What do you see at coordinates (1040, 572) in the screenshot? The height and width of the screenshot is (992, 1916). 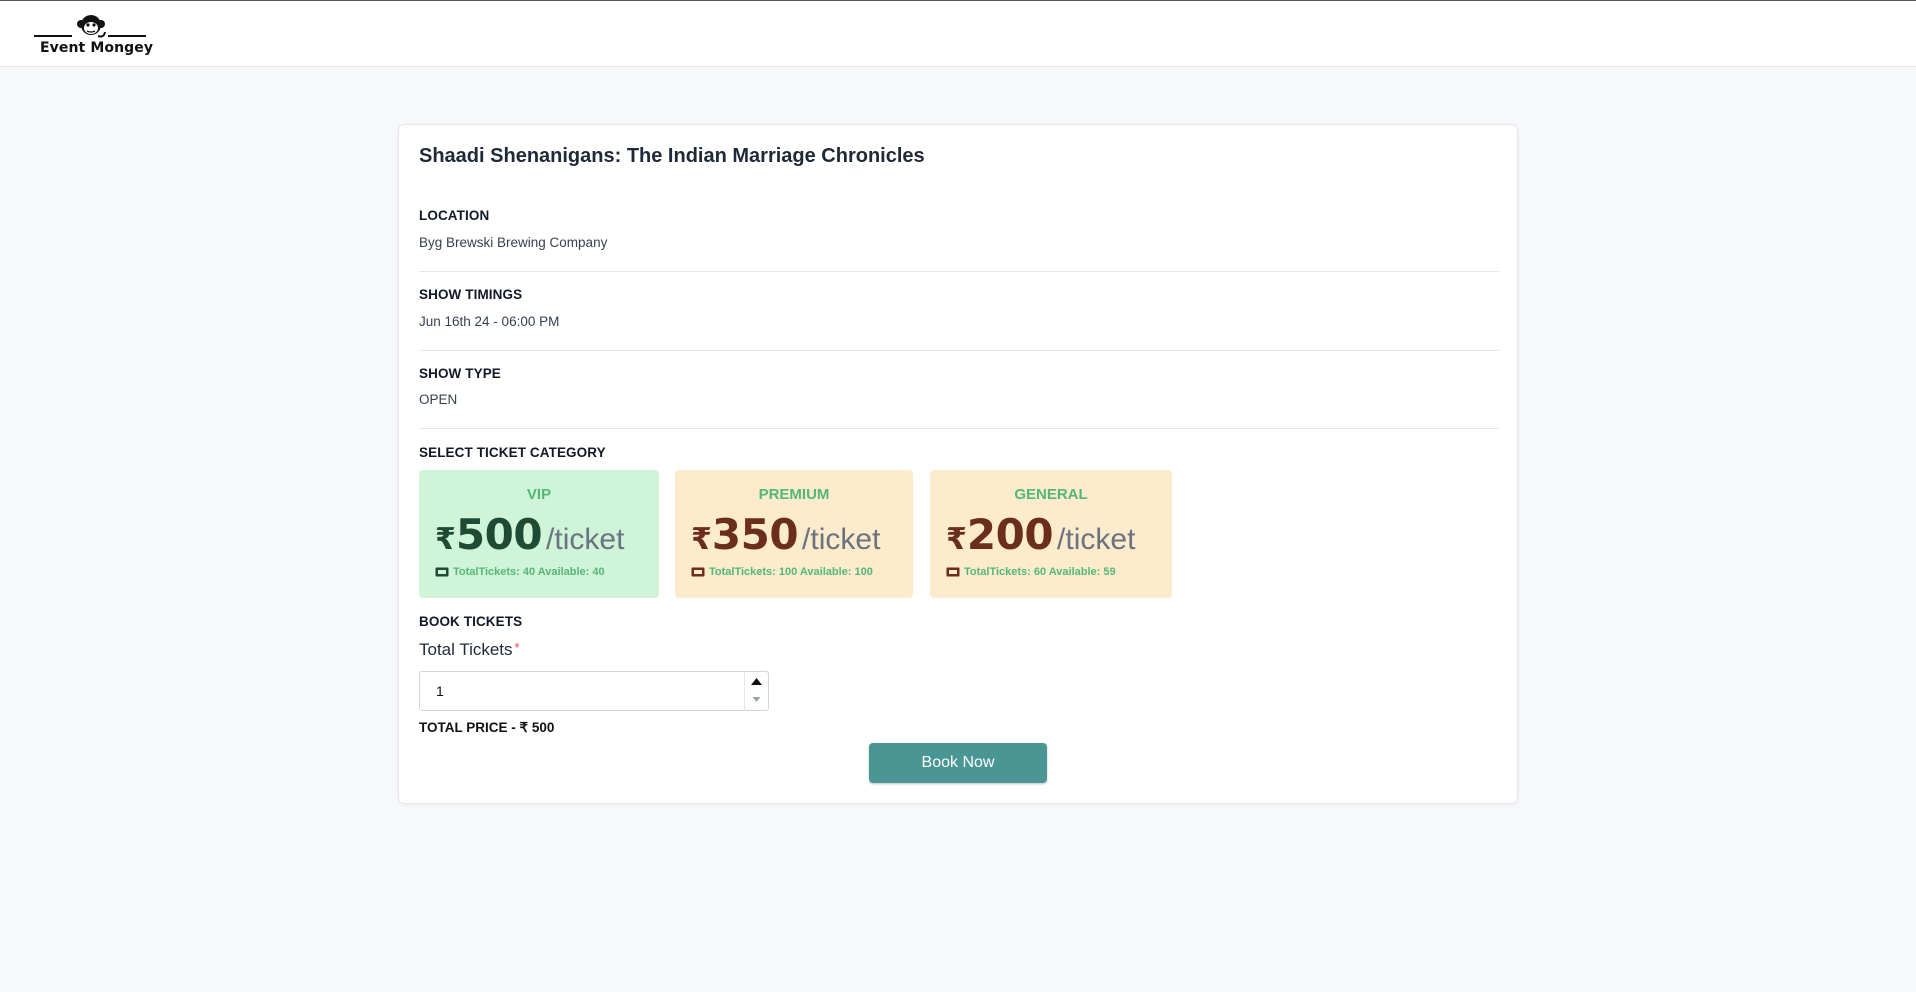 I see `ticket-availability-text: TotalTickets: 60 Available: 59` at bounding box center [1040, 572].